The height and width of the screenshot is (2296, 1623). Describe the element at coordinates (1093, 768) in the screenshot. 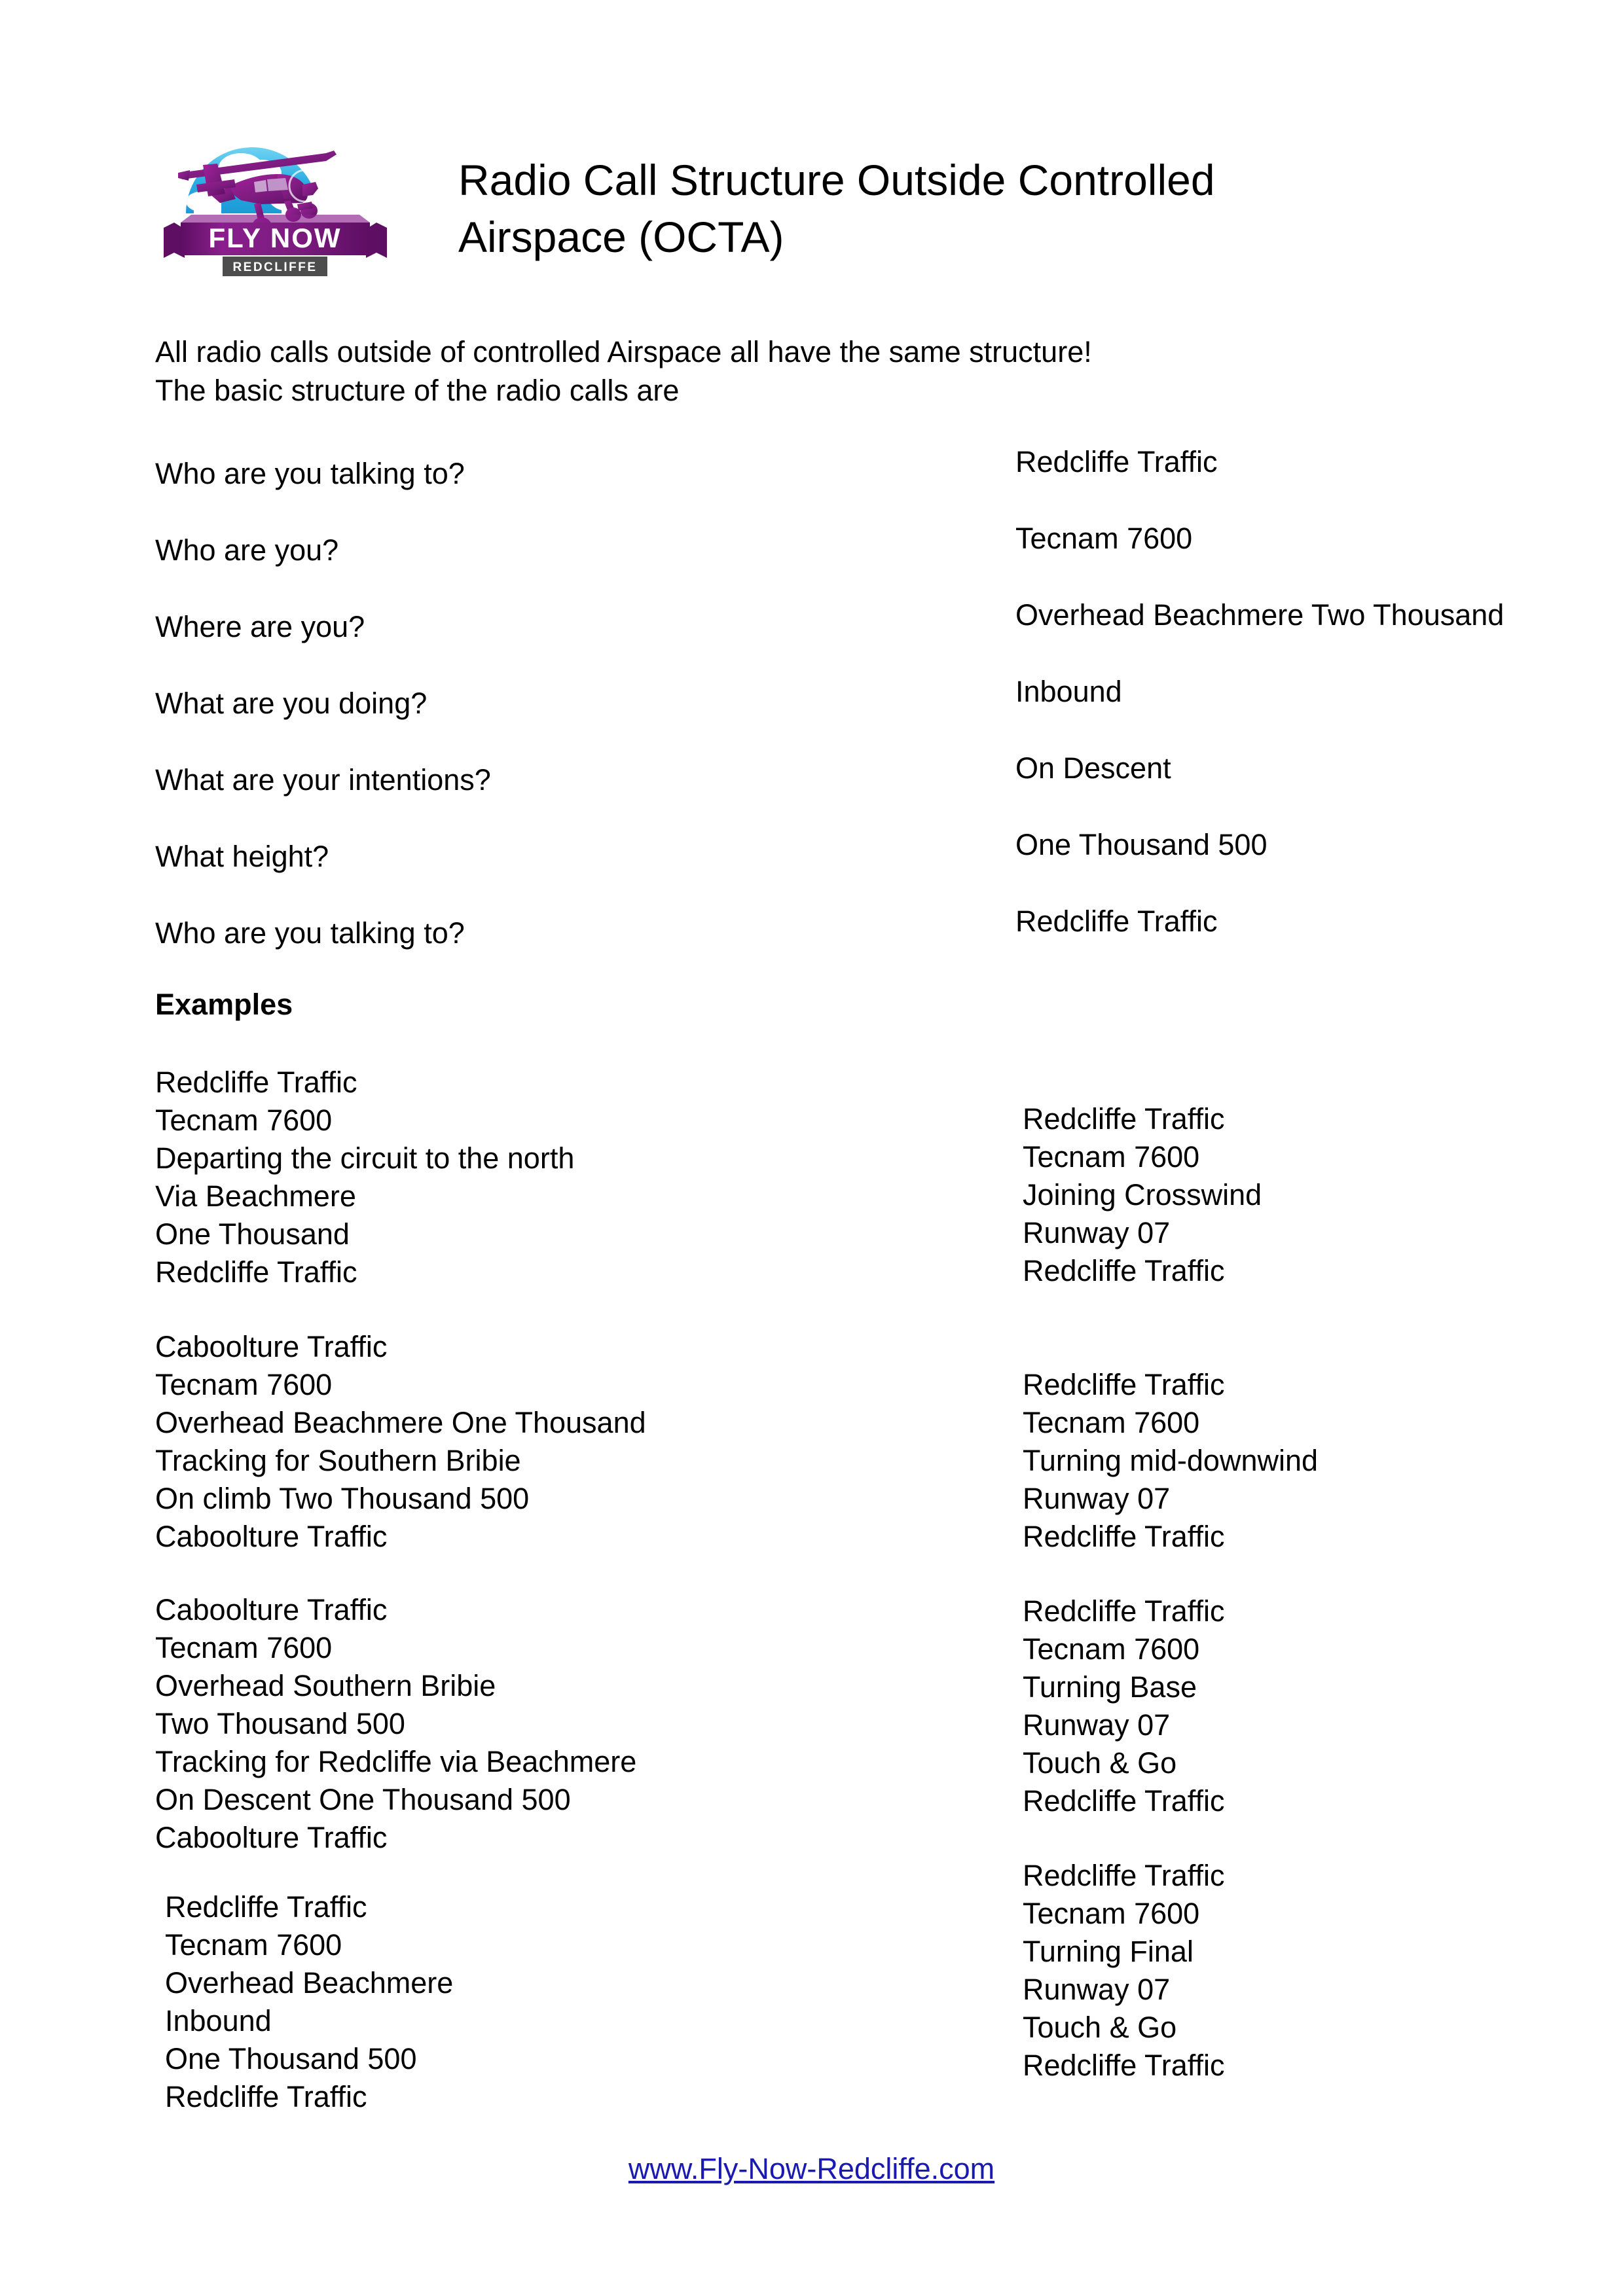

I see `qa-answer: On Descent` at that location.